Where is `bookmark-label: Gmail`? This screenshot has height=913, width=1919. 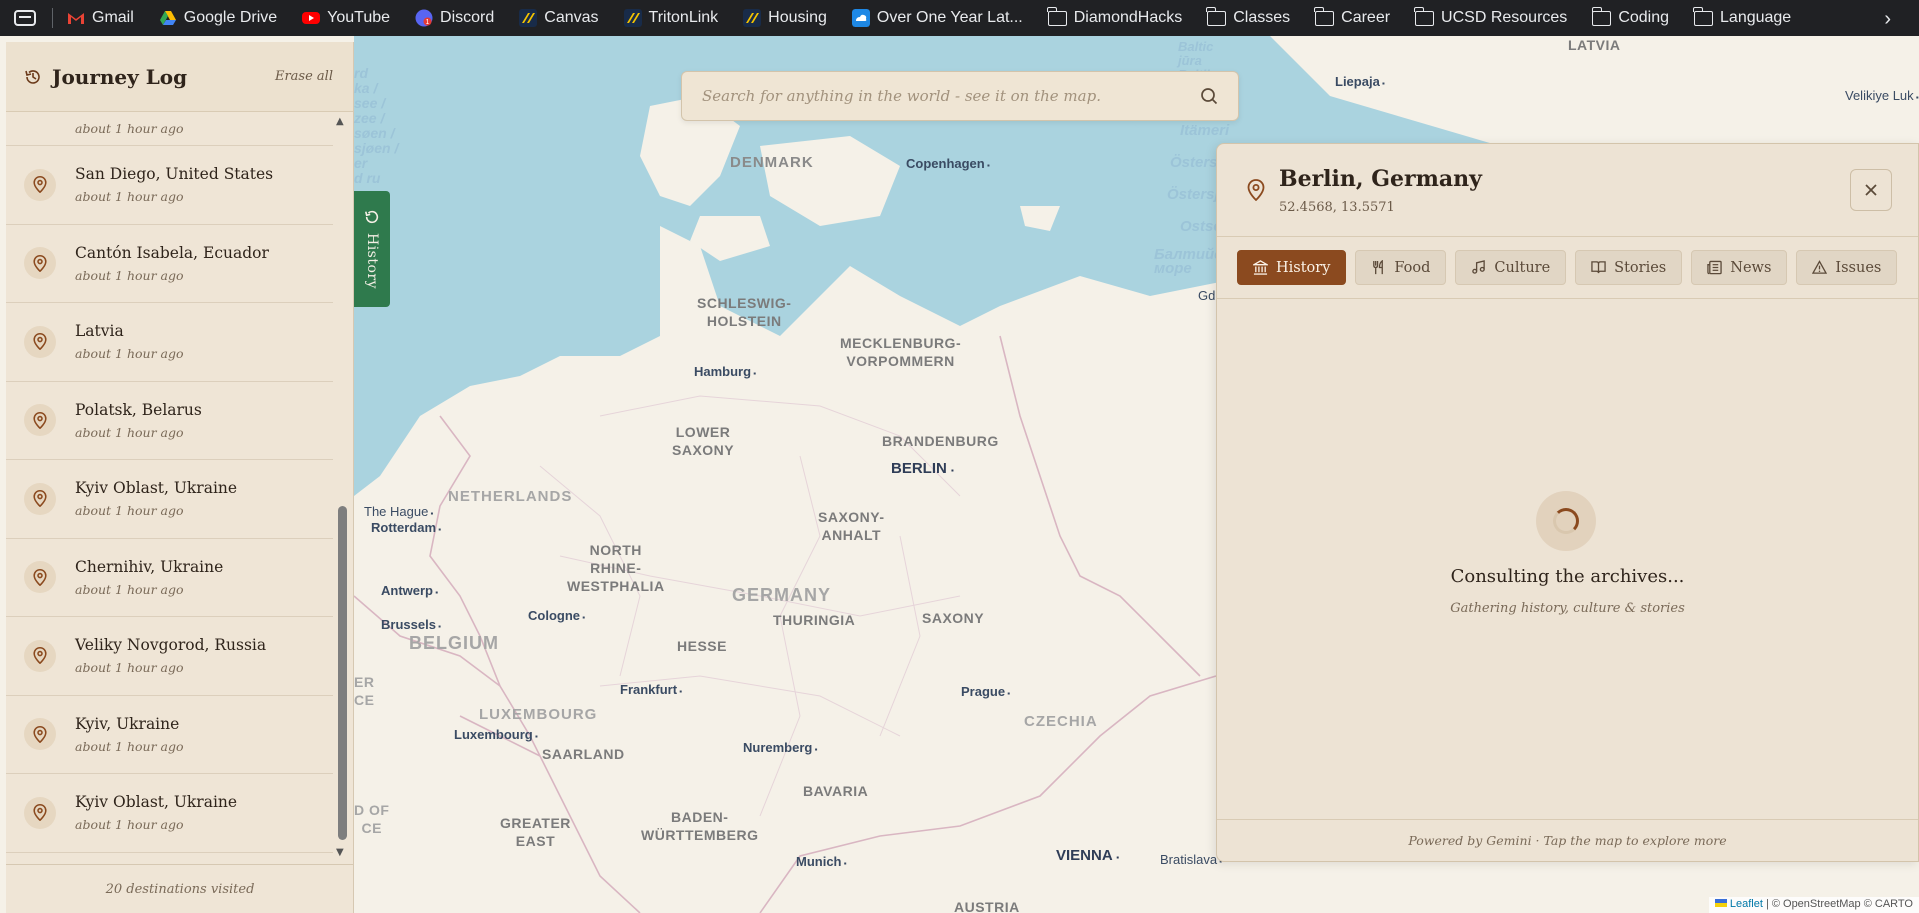 bookmark-label: Gmail is located at coordinates (113, 17).